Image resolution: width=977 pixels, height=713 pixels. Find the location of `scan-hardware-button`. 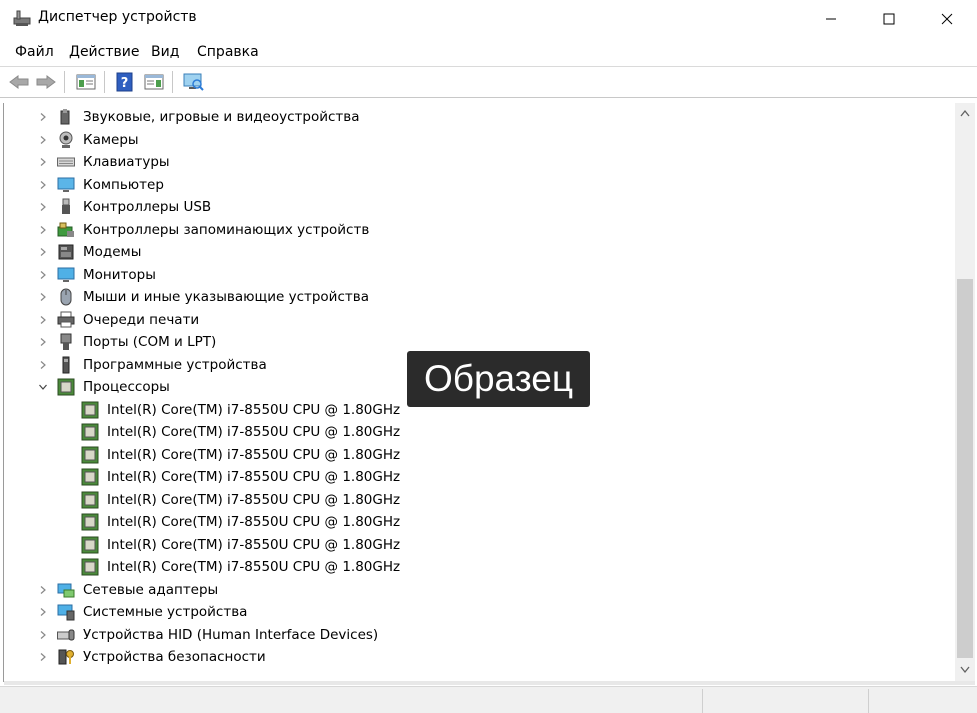

scan-hardware-button is located at coordinates (193, 82).